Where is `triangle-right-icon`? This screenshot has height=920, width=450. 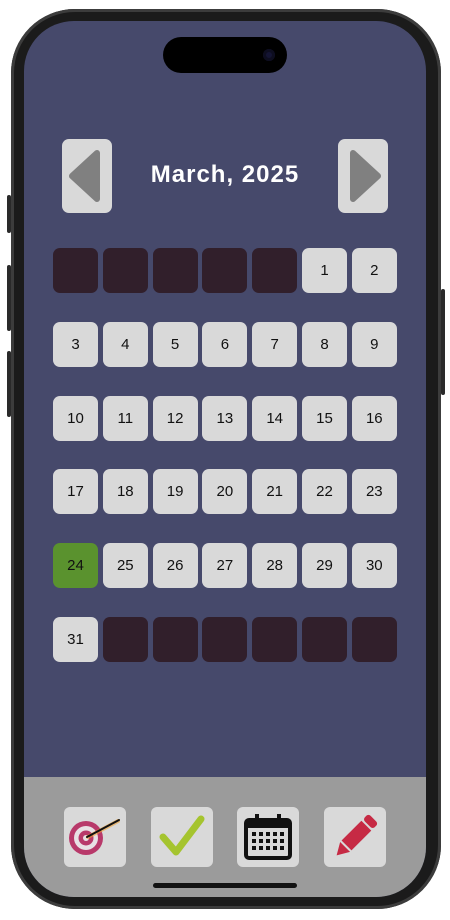
triangle-right-icon is located at coordinates (365, 176).